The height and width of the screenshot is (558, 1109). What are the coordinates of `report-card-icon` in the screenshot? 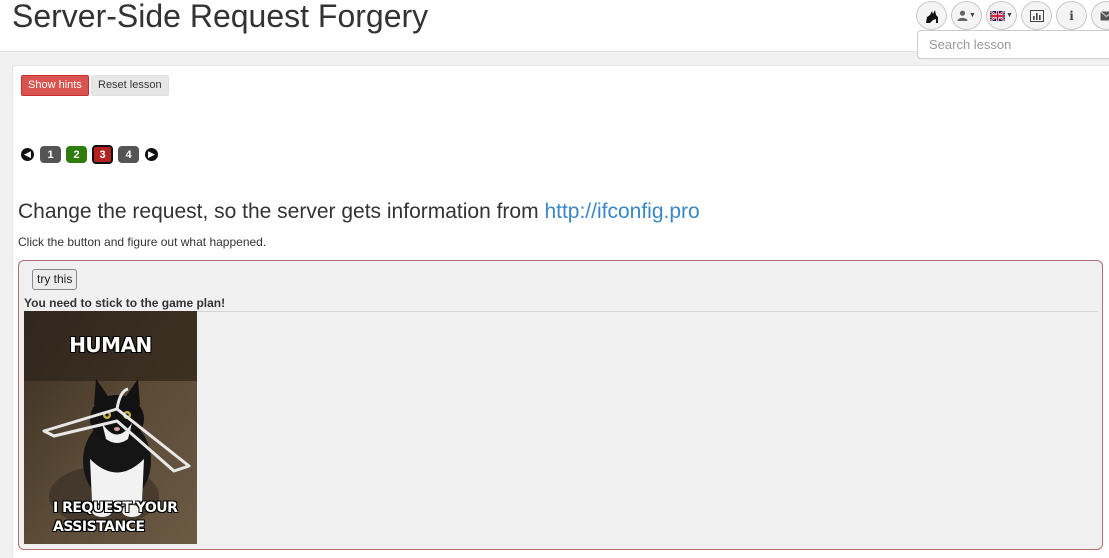 It's located at (1036, 15).